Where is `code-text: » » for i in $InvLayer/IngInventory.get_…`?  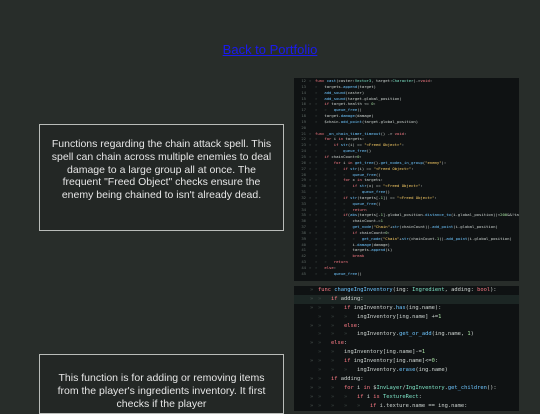
code-text: » » for i in $InvLayer/IngInventory.get_… is located at coordinates (407, 387).